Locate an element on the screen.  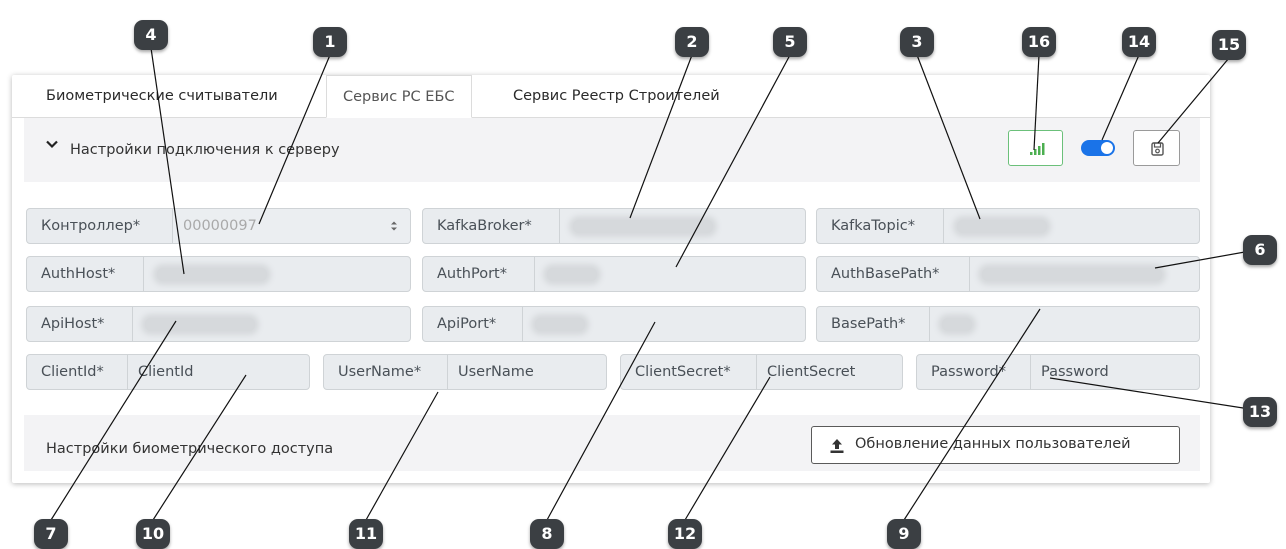
base-path-label: BasePath* is located at coordinates (873, 324).